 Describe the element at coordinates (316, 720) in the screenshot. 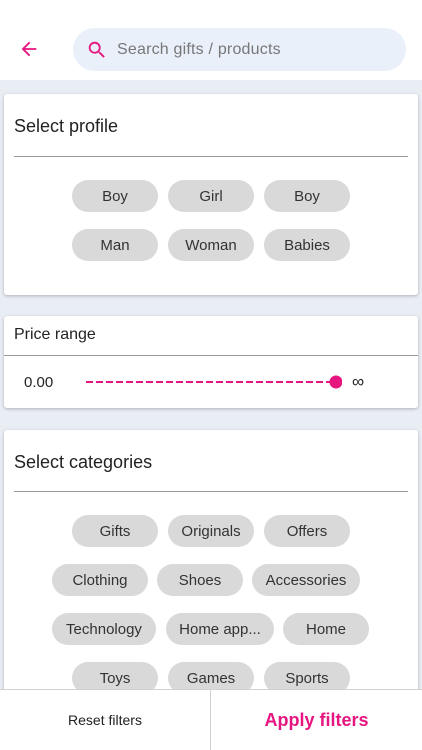

I see `apply-filters-button: Apply filters` at that location.